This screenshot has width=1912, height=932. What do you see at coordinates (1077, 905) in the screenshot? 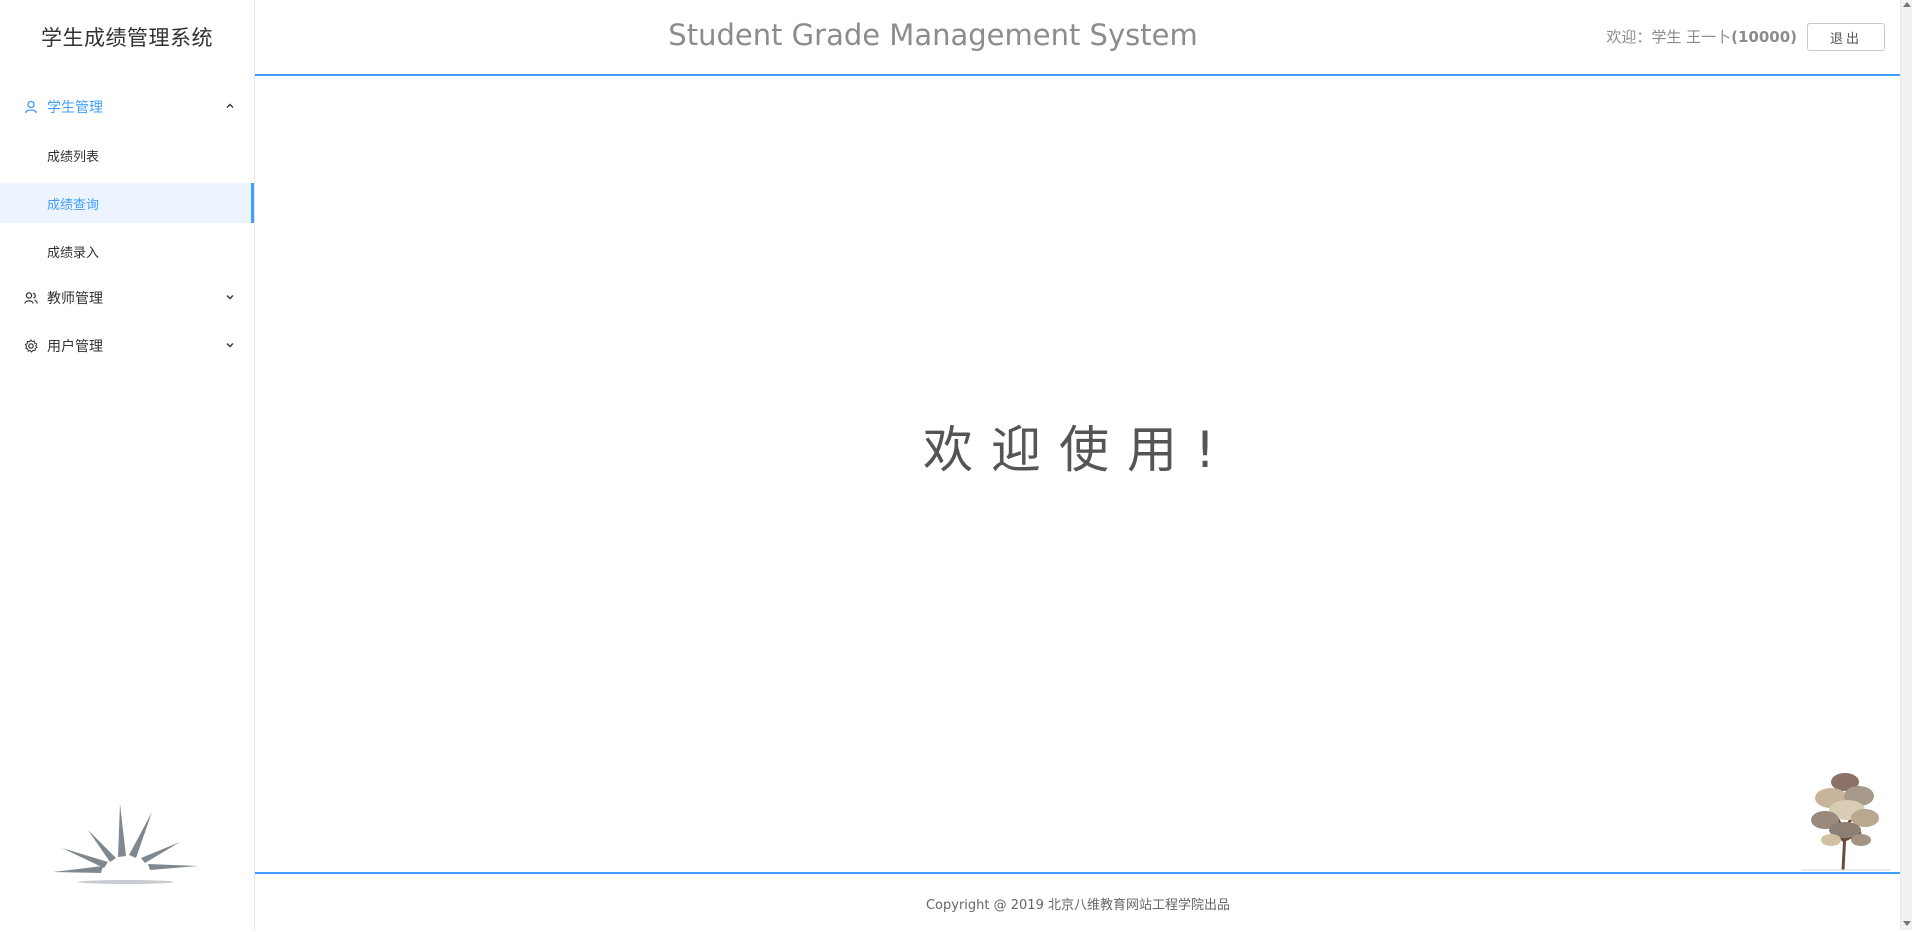
I see `copyright-text: Copyright @ 2019 北京八维教育网站工程学院出品` at bounding box center [1077, 905].